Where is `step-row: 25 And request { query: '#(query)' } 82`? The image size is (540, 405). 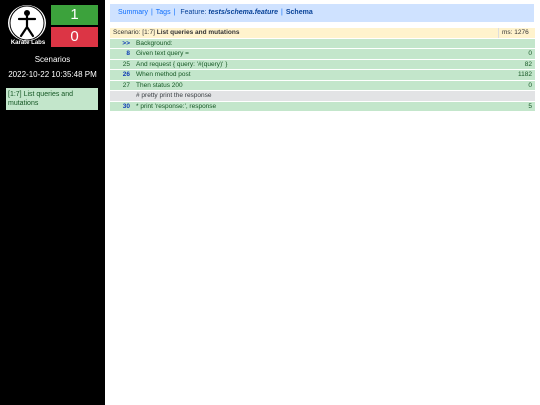
step-row: 25 And request { query: '#(query)' } 82 is located at coordinates (322, 64).